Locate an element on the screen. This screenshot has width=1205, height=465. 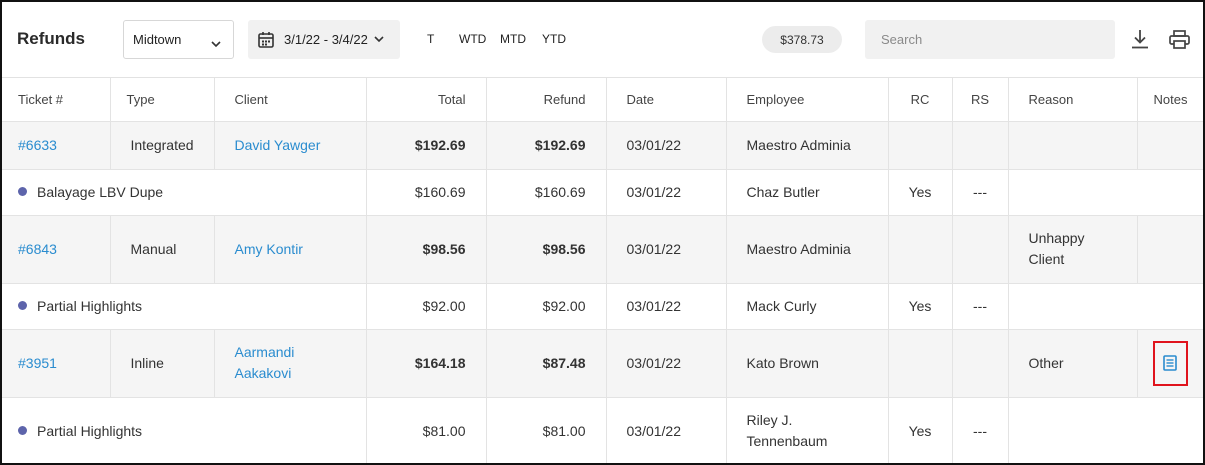
column-header-ticket: Ticket # is located at coordinates (56, 100).